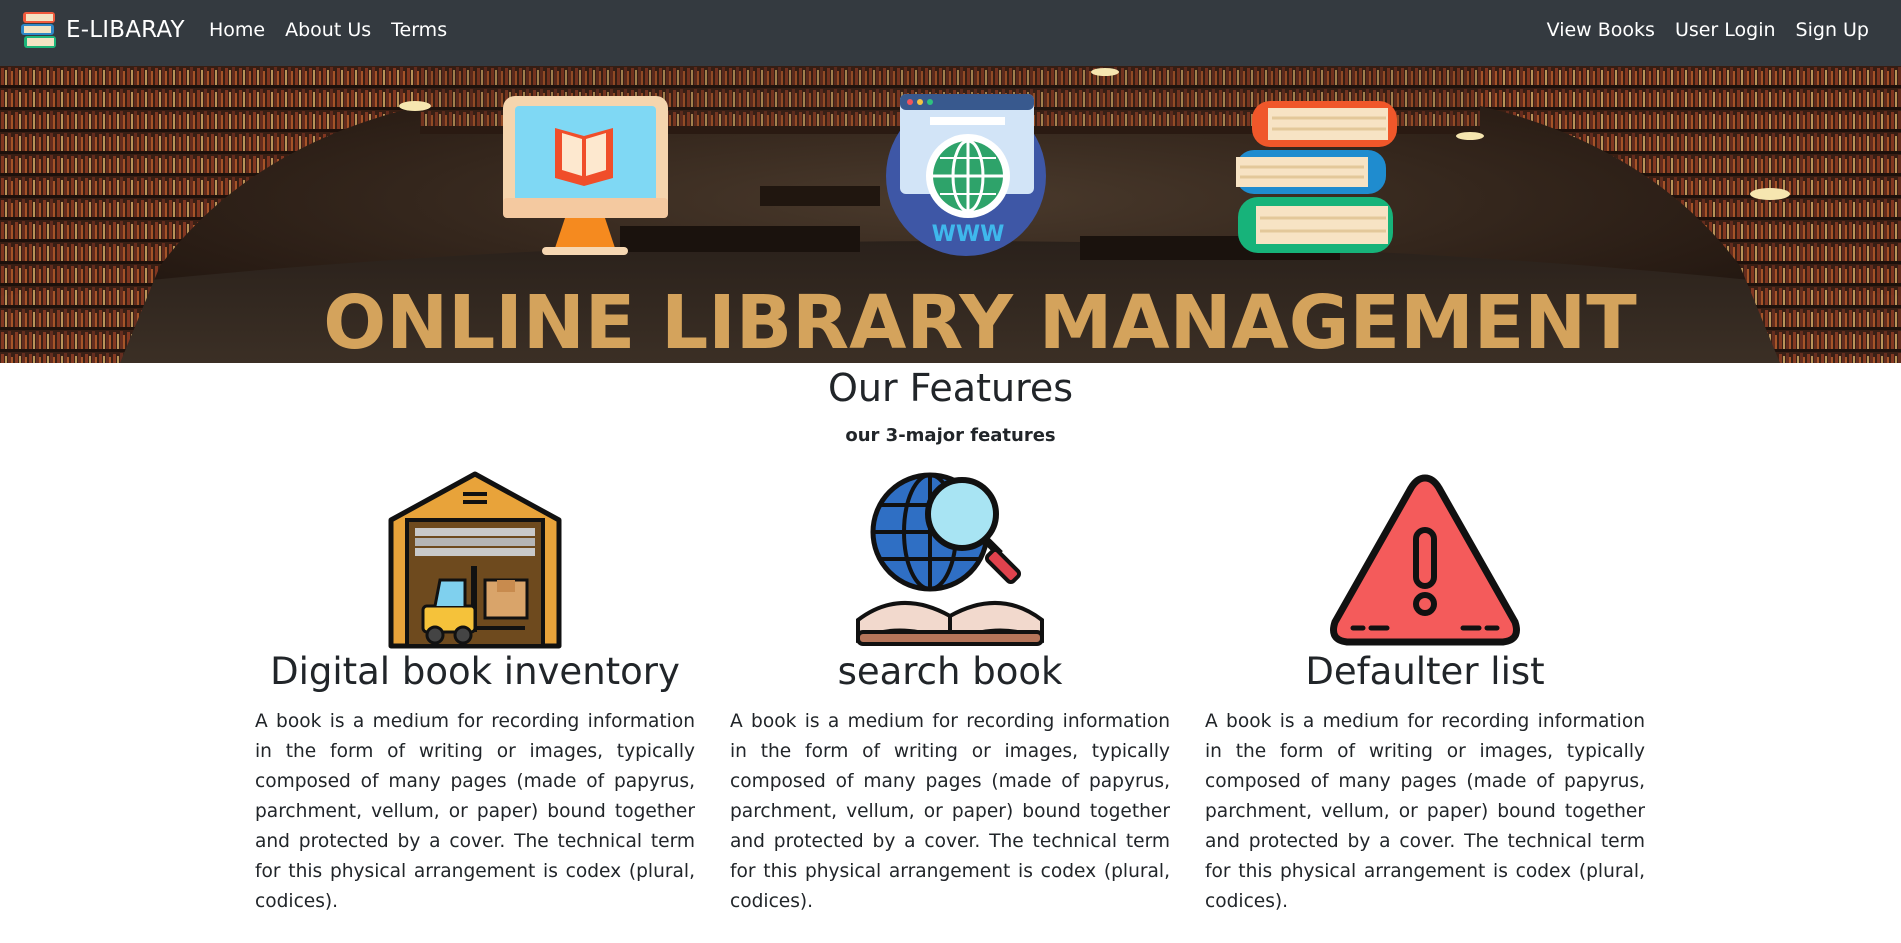 The height and width of the screenshot is (943, 1901). I want to click on warning-icon, so click(1425, 560).